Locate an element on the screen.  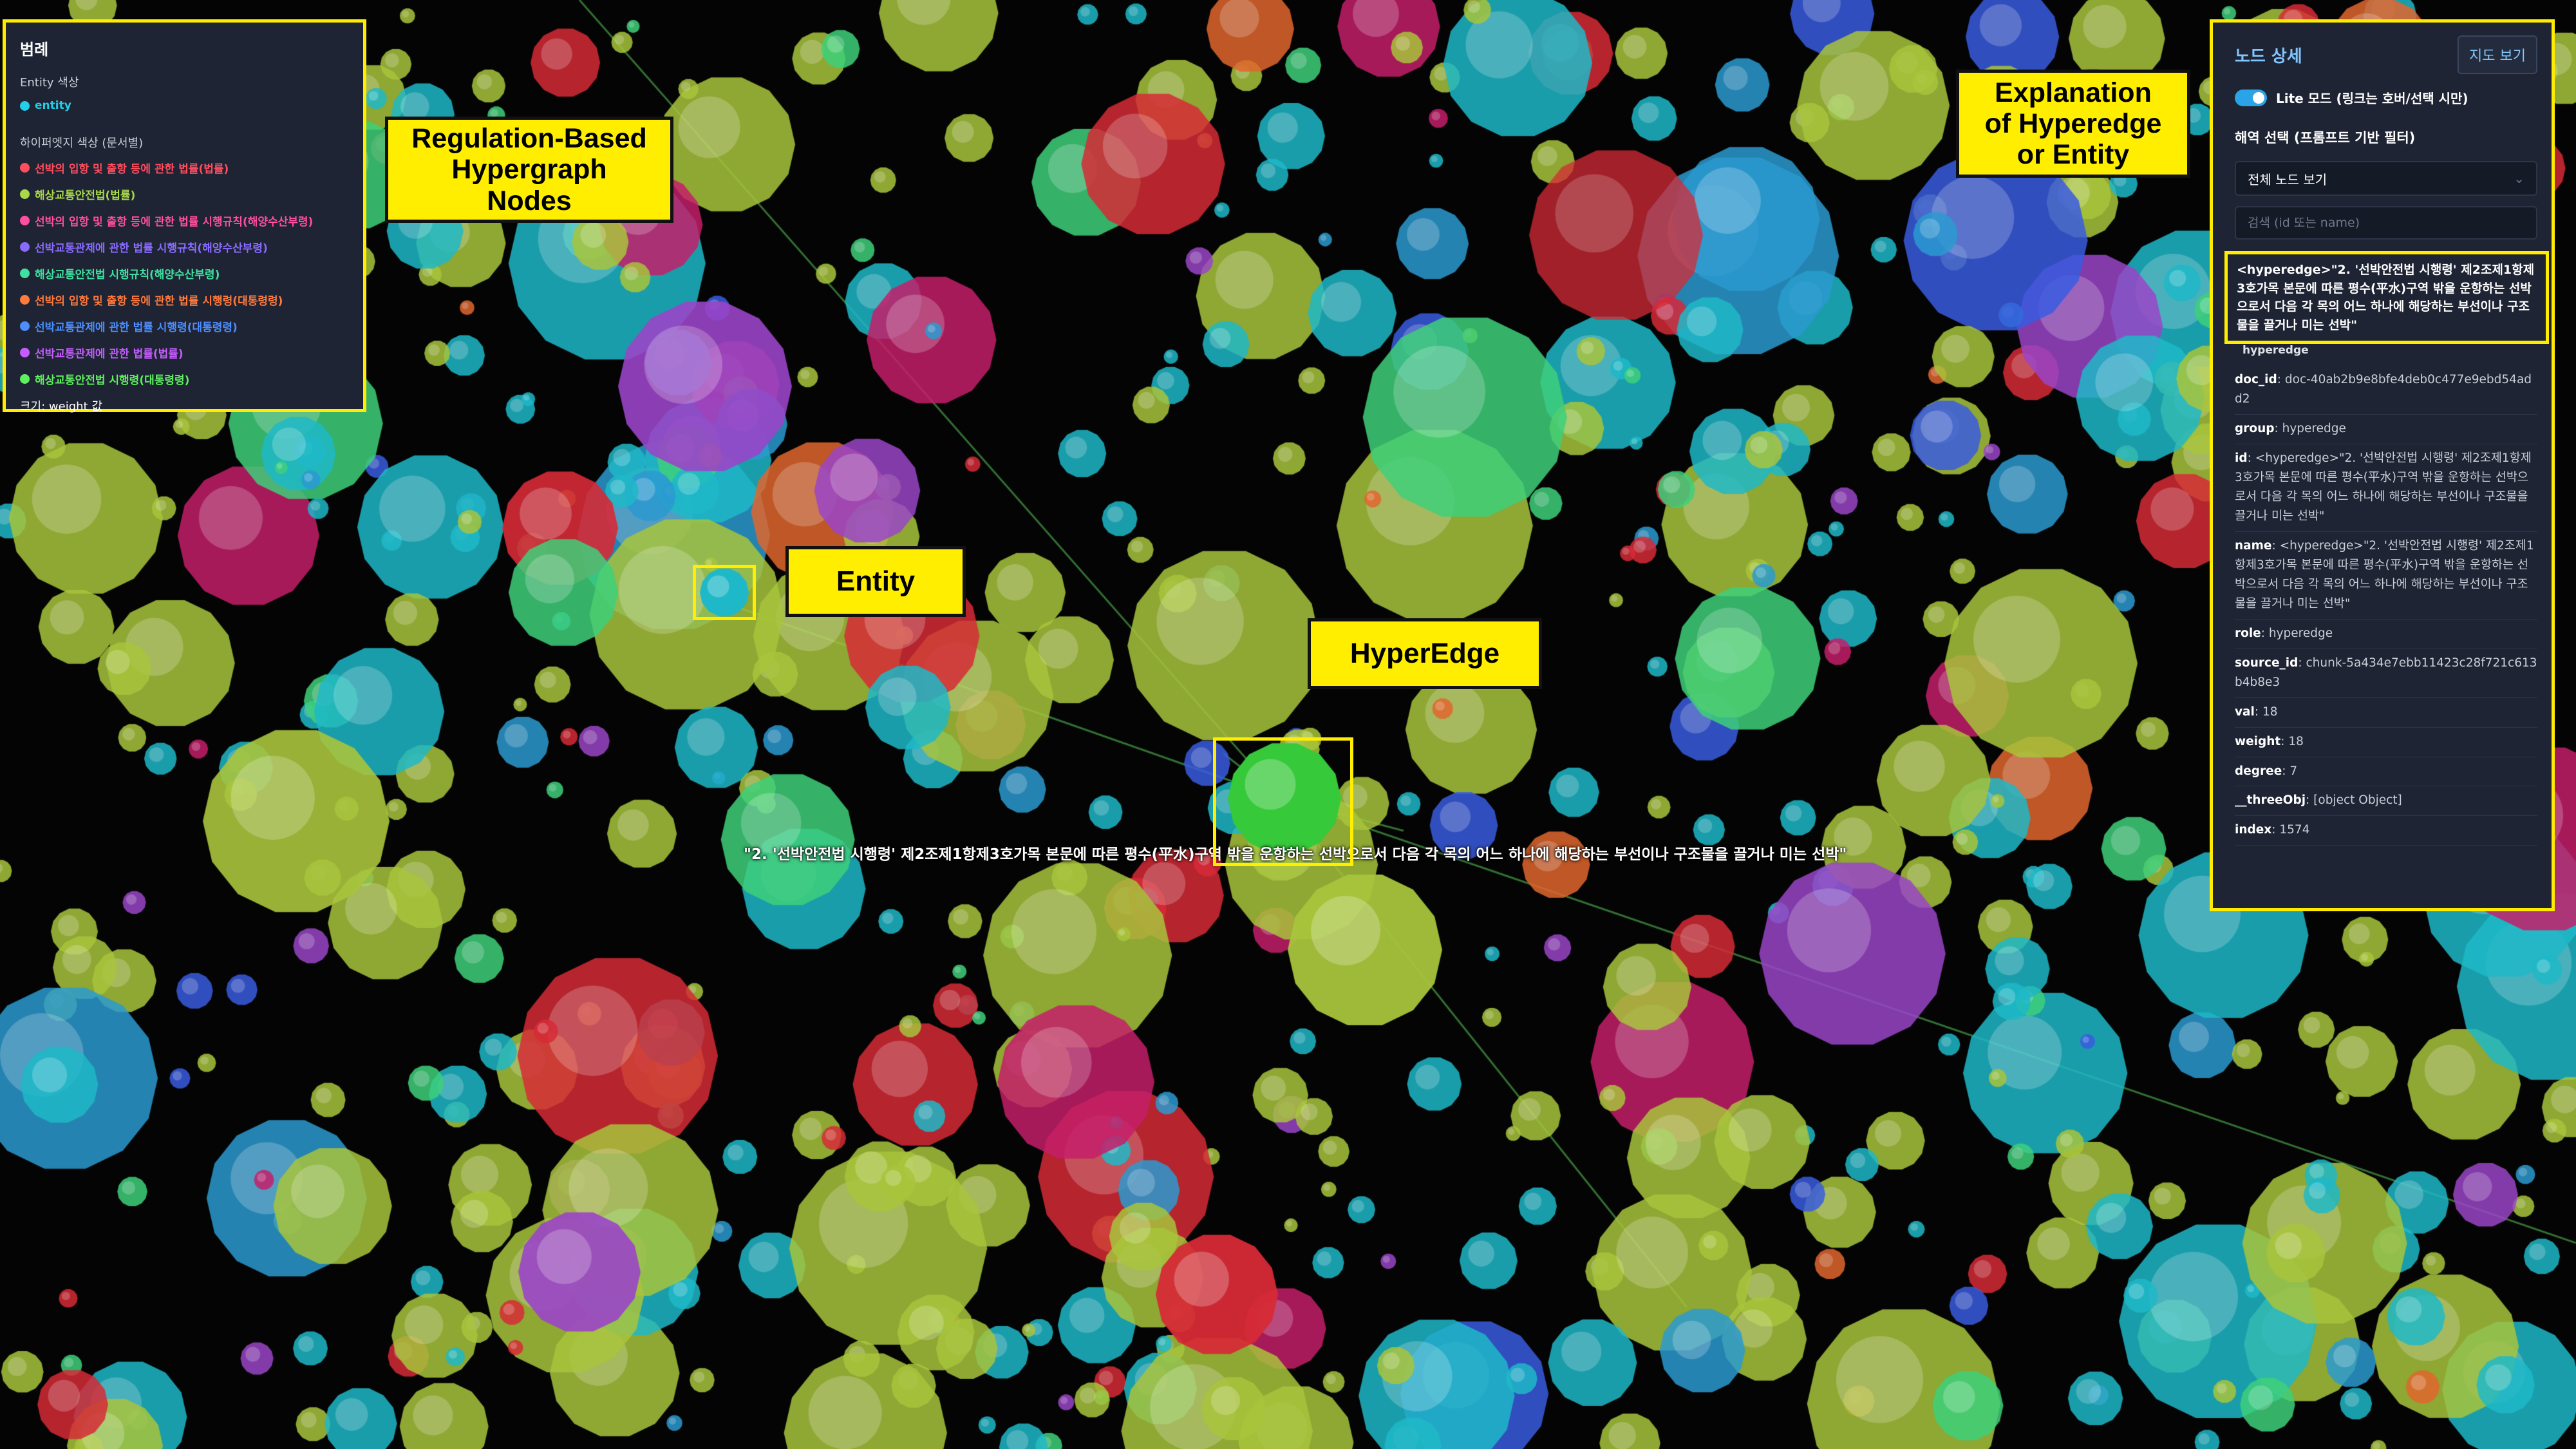
node-property-row: weight: 18 is located at coordinates (2386, 743).